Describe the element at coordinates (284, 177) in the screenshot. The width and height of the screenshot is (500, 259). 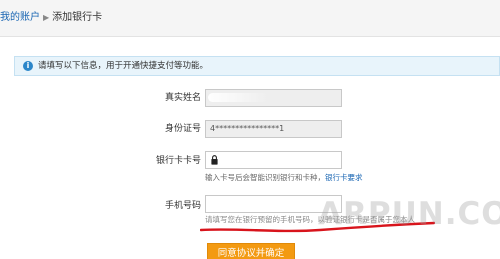
I see `card-number-hint: 输入卡号后会智能识别银行和卡种，银行卡要求` at that location.